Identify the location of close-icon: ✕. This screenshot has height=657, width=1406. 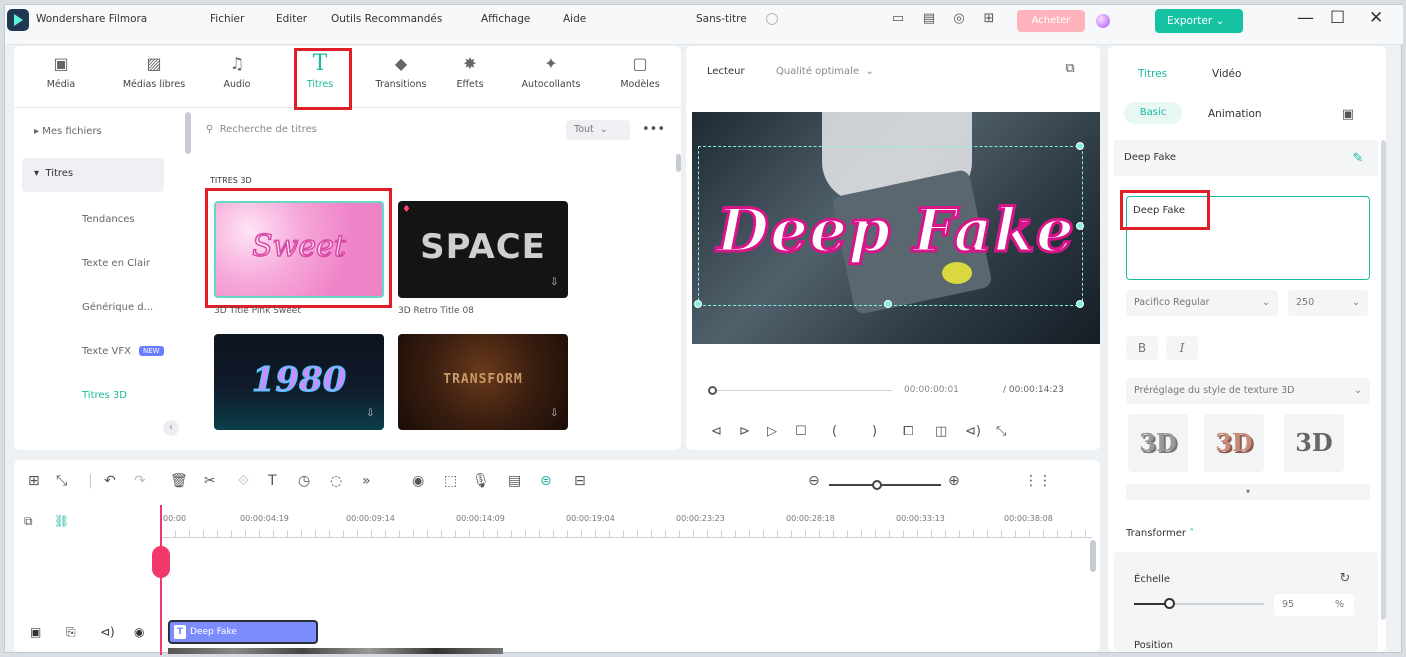
(1376, 18).